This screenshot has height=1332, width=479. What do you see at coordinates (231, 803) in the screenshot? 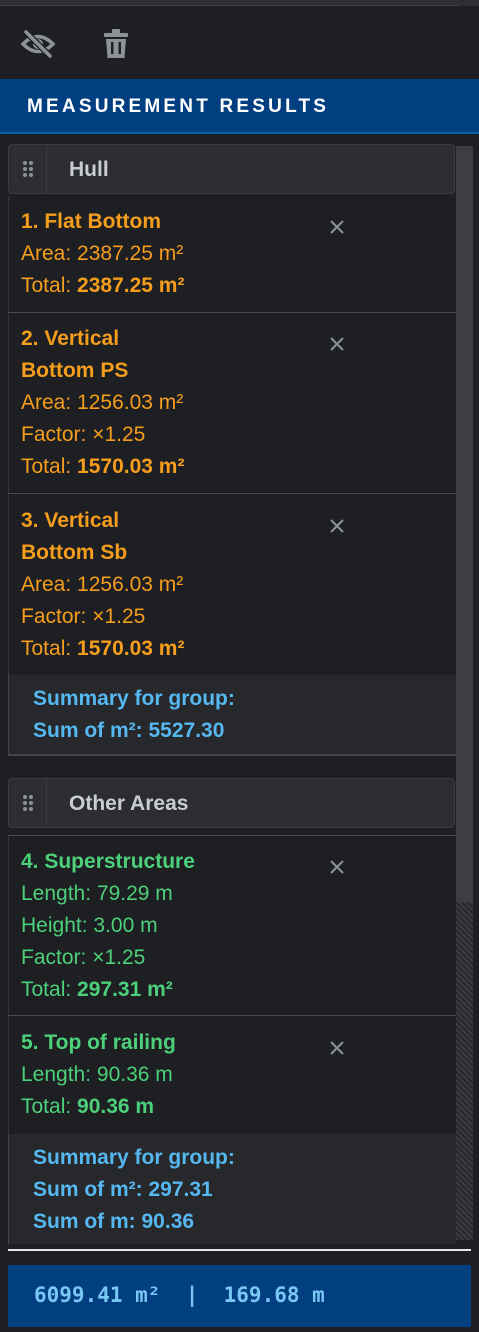
I see `group-header-other-areas: Other Areas` at bounding box center [231, 803].